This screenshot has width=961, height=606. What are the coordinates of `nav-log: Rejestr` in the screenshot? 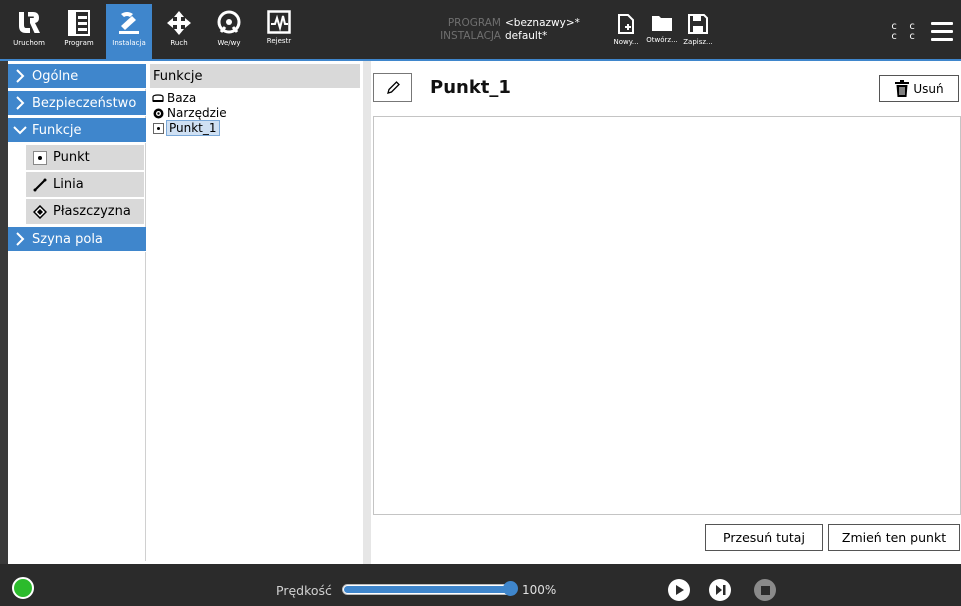 It's located at (279, 31).